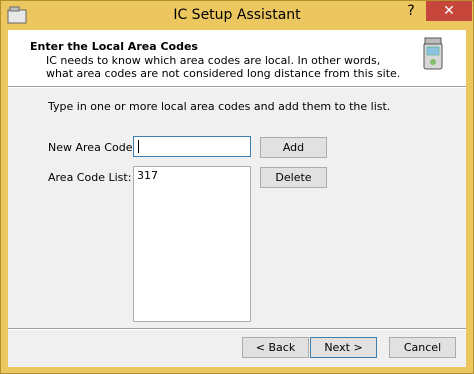  What do you see at coordinates (293, 147) in the screenshot?
I see `add-button: Add` at bounding box center [293, 147].